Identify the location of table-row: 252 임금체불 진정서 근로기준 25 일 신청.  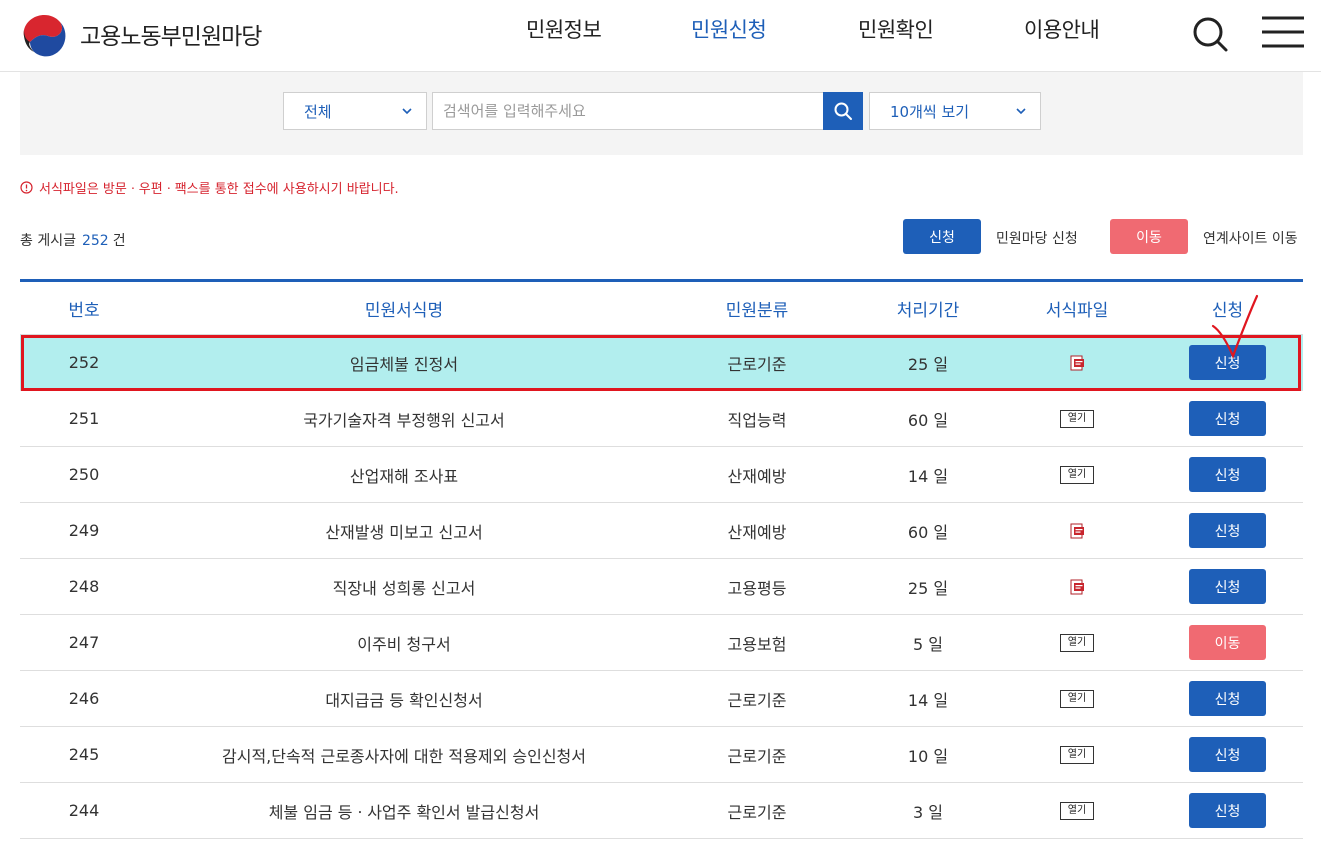
(661, 363).